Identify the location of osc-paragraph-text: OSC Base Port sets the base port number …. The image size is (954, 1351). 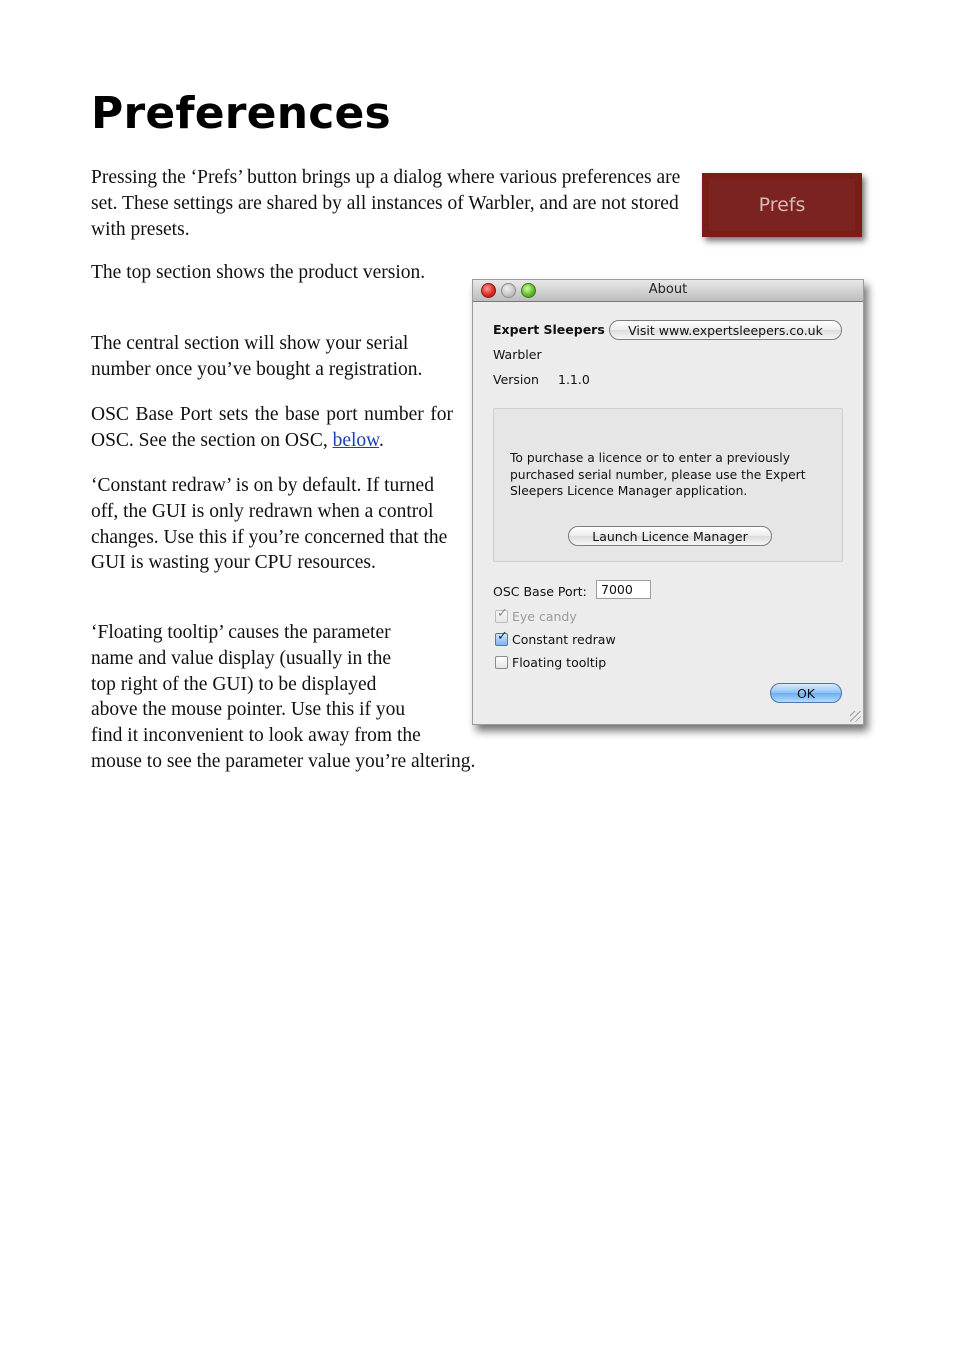
(272, 427).